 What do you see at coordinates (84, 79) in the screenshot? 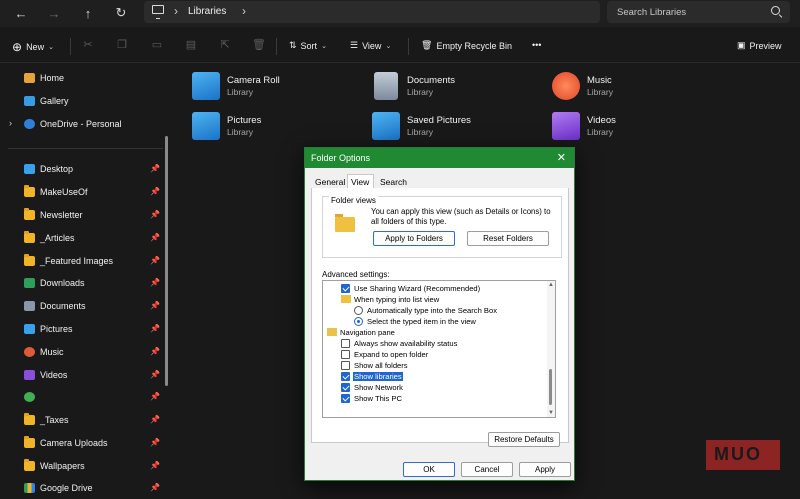
I see `sidebar-item-home: Home` at bounding box center [84, 79].